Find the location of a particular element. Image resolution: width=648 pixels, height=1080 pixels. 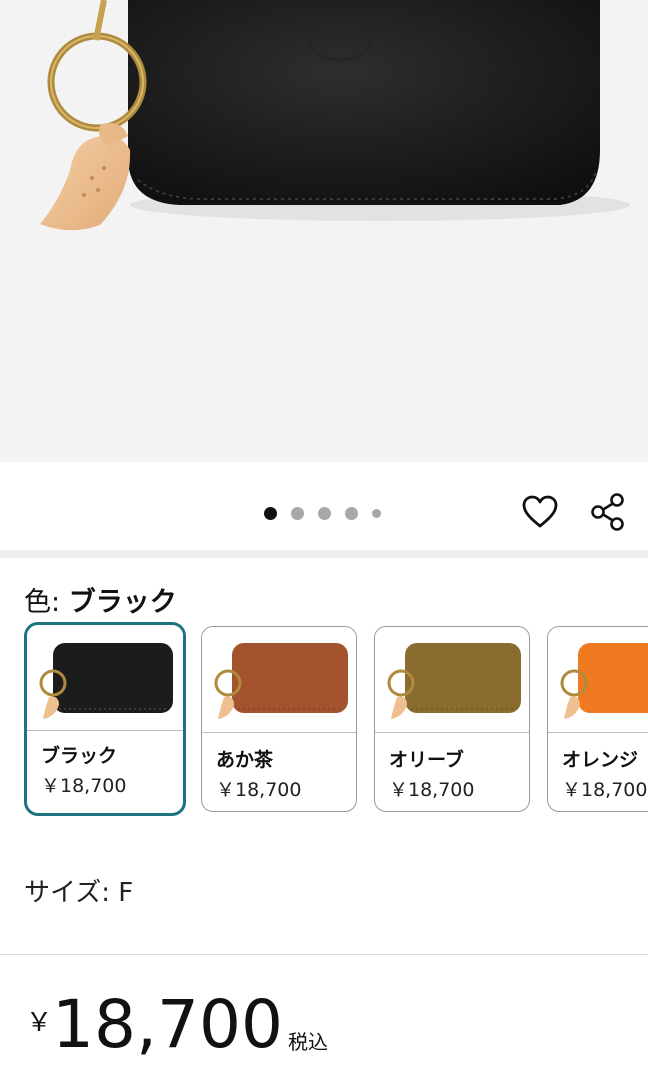

color-selection-label: 色: ブラック is located at coordinates (100, 599).